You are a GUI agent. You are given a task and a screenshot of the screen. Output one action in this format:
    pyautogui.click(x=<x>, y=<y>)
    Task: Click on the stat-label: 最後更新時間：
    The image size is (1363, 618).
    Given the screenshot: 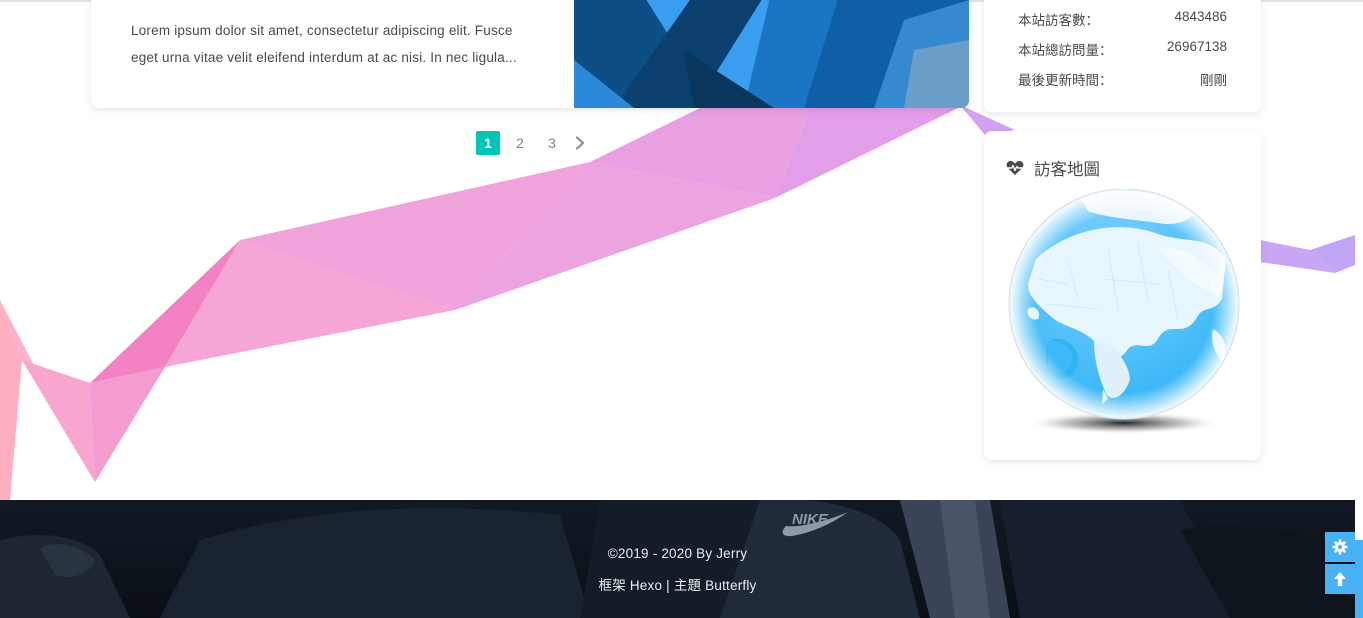 What is the action you would take?
    pyautogui.click(x=1065, y=80)
    